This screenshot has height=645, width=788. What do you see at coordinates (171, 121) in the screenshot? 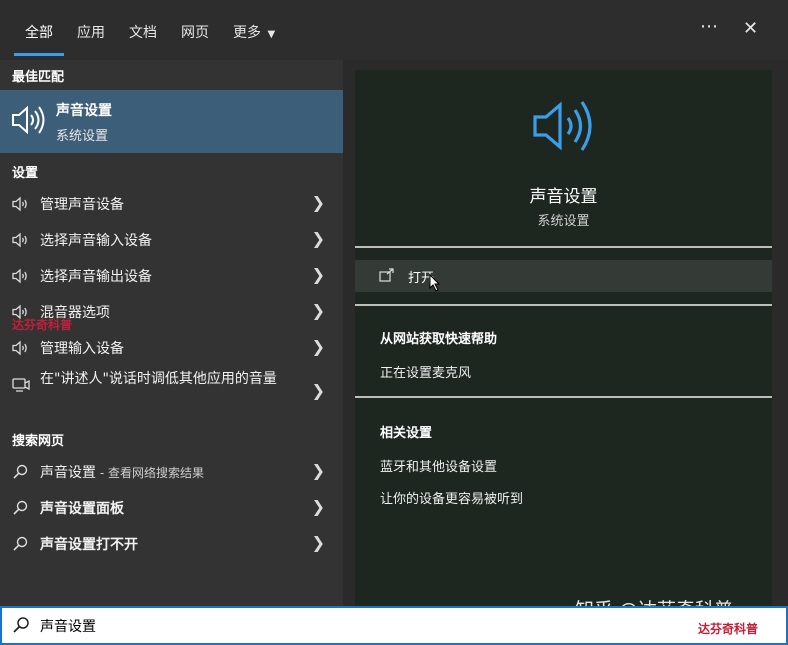
I see `best-match-item: 声音设置 系统设置` at bounding box center [171, 121].